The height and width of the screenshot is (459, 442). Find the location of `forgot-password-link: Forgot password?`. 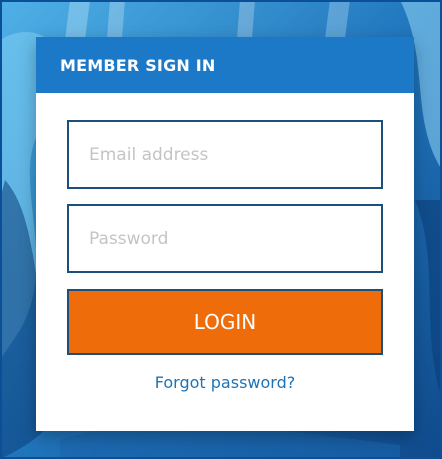

forgot-password-link: Forgot password? is located at coordinates (225, 382).